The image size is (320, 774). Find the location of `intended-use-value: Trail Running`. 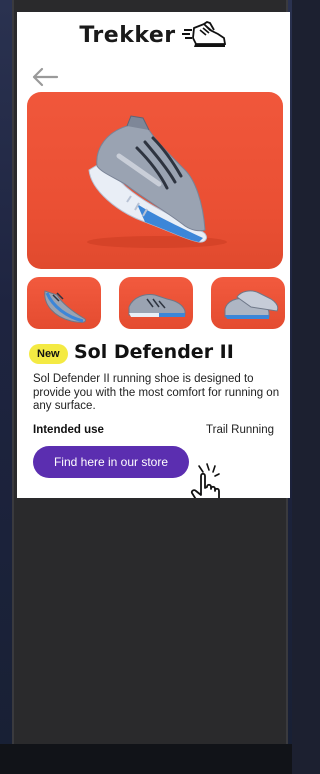

intended-use-value: Trail Running is located at coordinates (240, 430).